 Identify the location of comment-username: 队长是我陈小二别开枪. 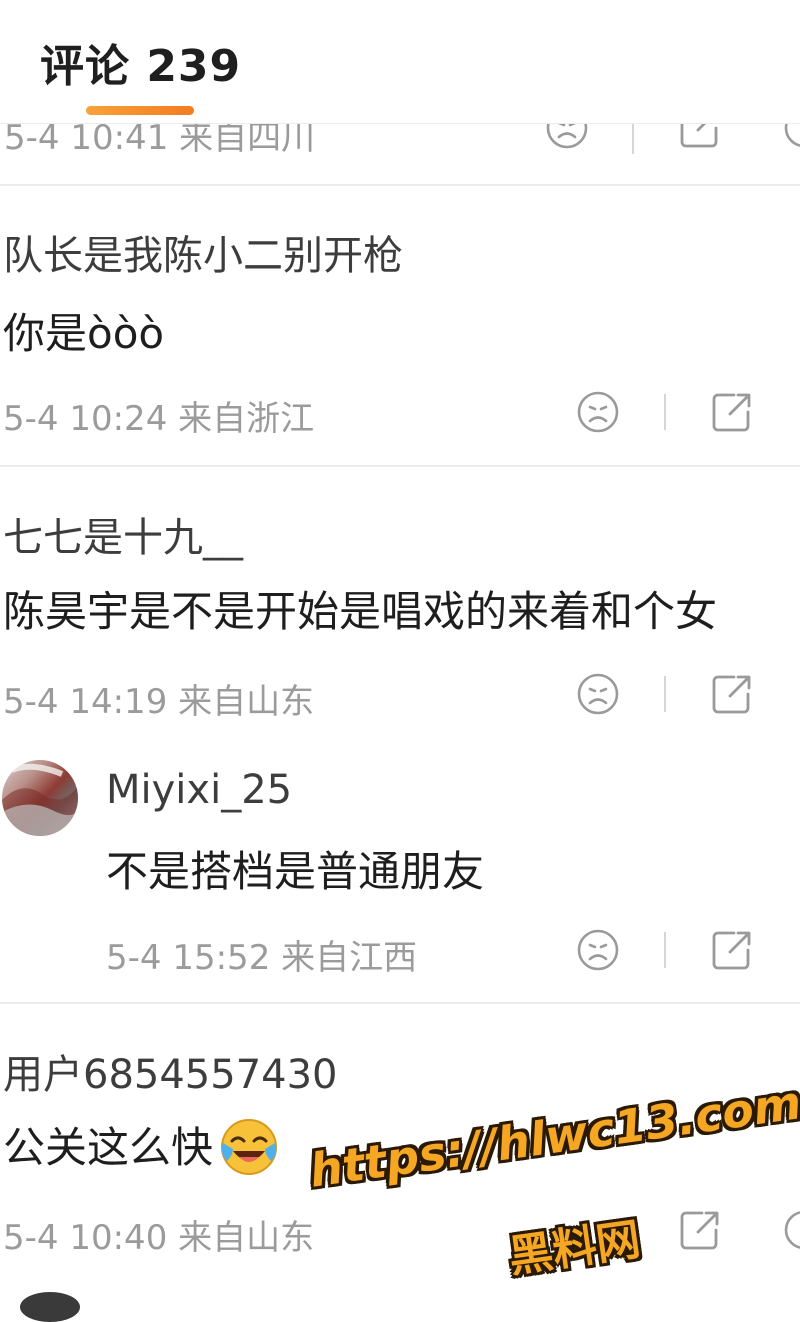
(203, 252).